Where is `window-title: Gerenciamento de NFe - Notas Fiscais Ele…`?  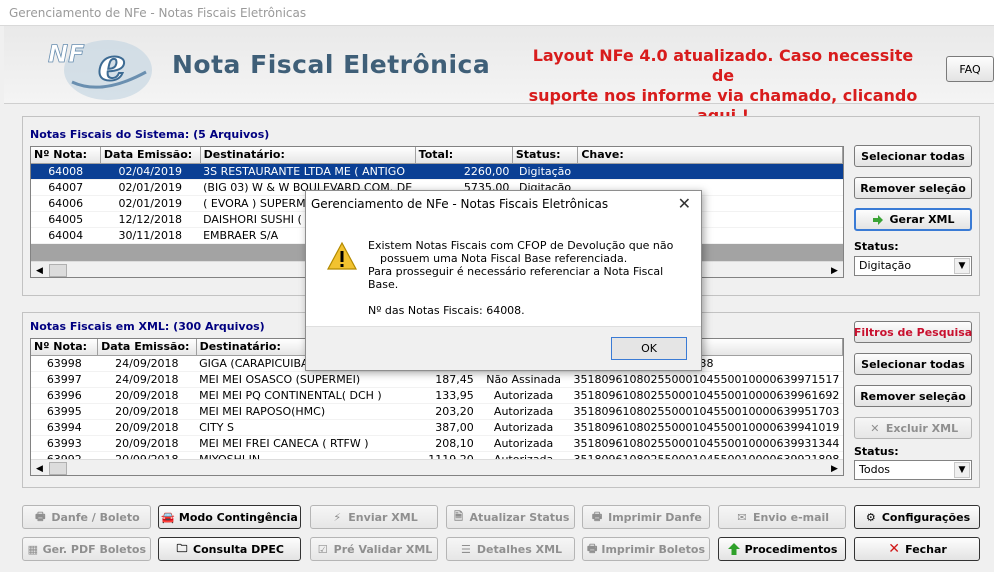 window-title: Gerenciamento de NFe - Notas Fiscais Ele… is located at coordinates (158, 13).